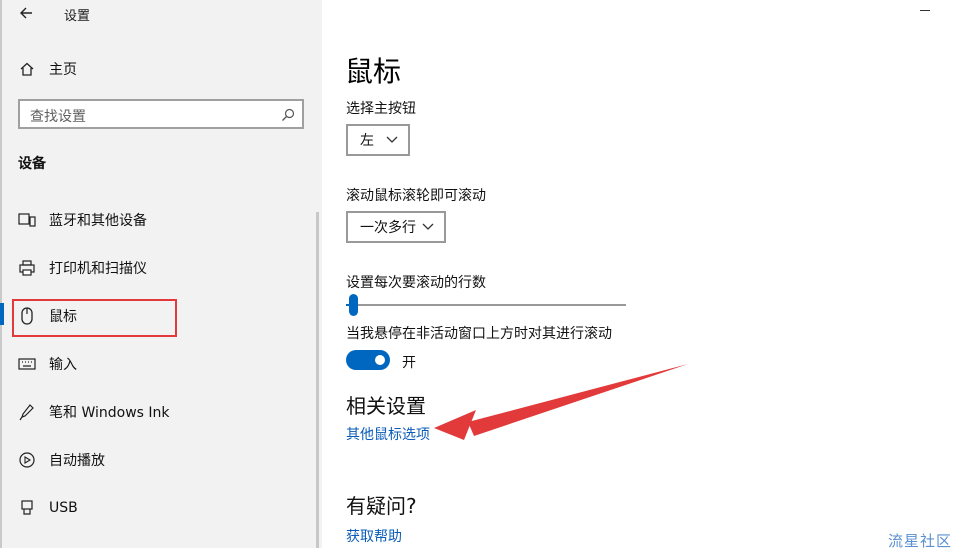 The height and width of the screenshot is (551, 953). What do you see at coordinates (161, 220) in the screenshot?
I see `sidebar-item-bluetooth: 蓝牙和其他设备` at bounding box center [161, 220].